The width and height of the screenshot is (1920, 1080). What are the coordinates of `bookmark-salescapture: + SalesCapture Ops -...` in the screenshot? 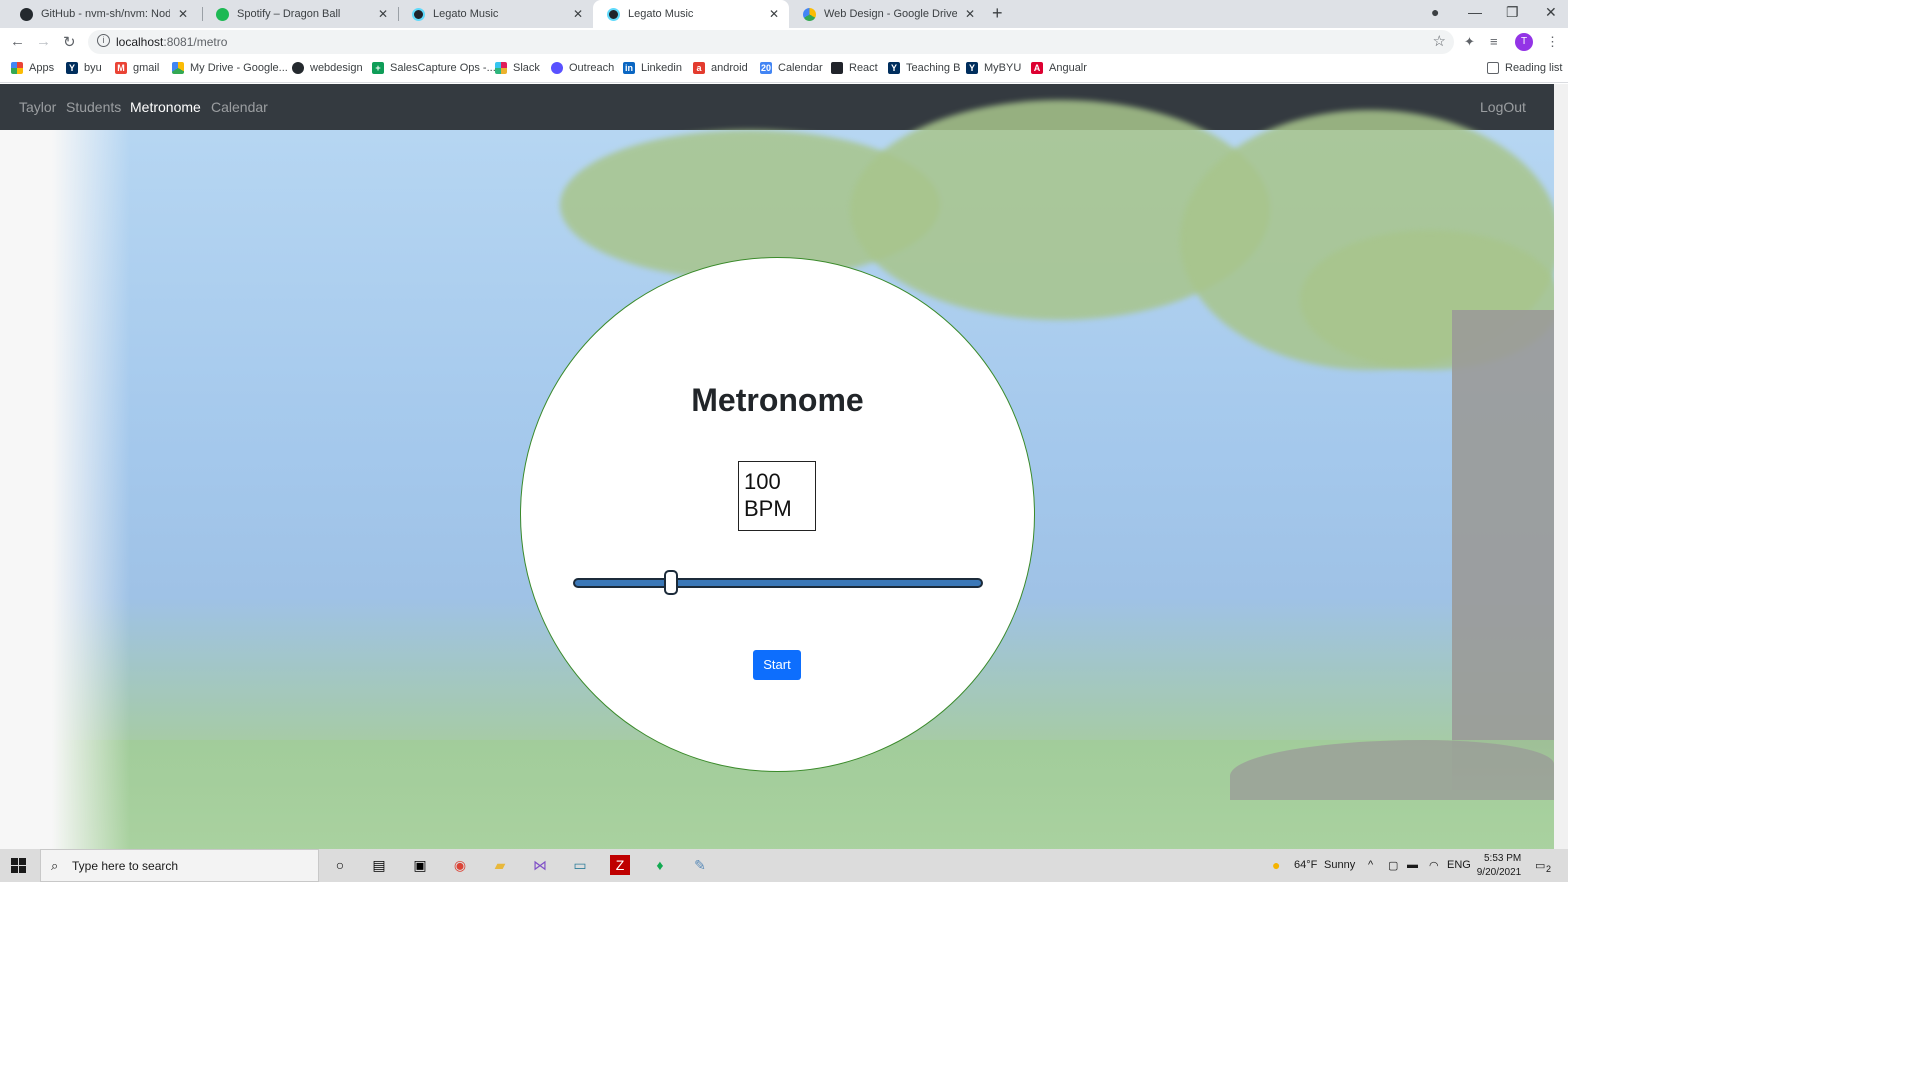 It's located at (434, 68).